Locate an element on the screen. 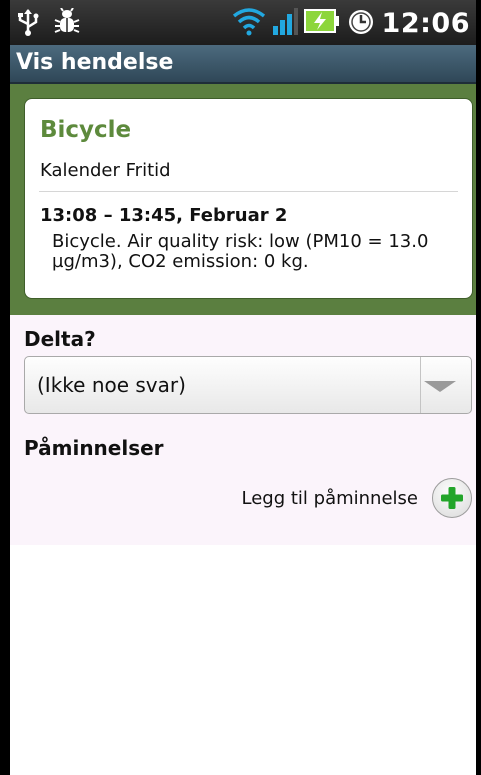 This screenshot has width=481, height=775. plus-icon is located at coordinates (452, 498).